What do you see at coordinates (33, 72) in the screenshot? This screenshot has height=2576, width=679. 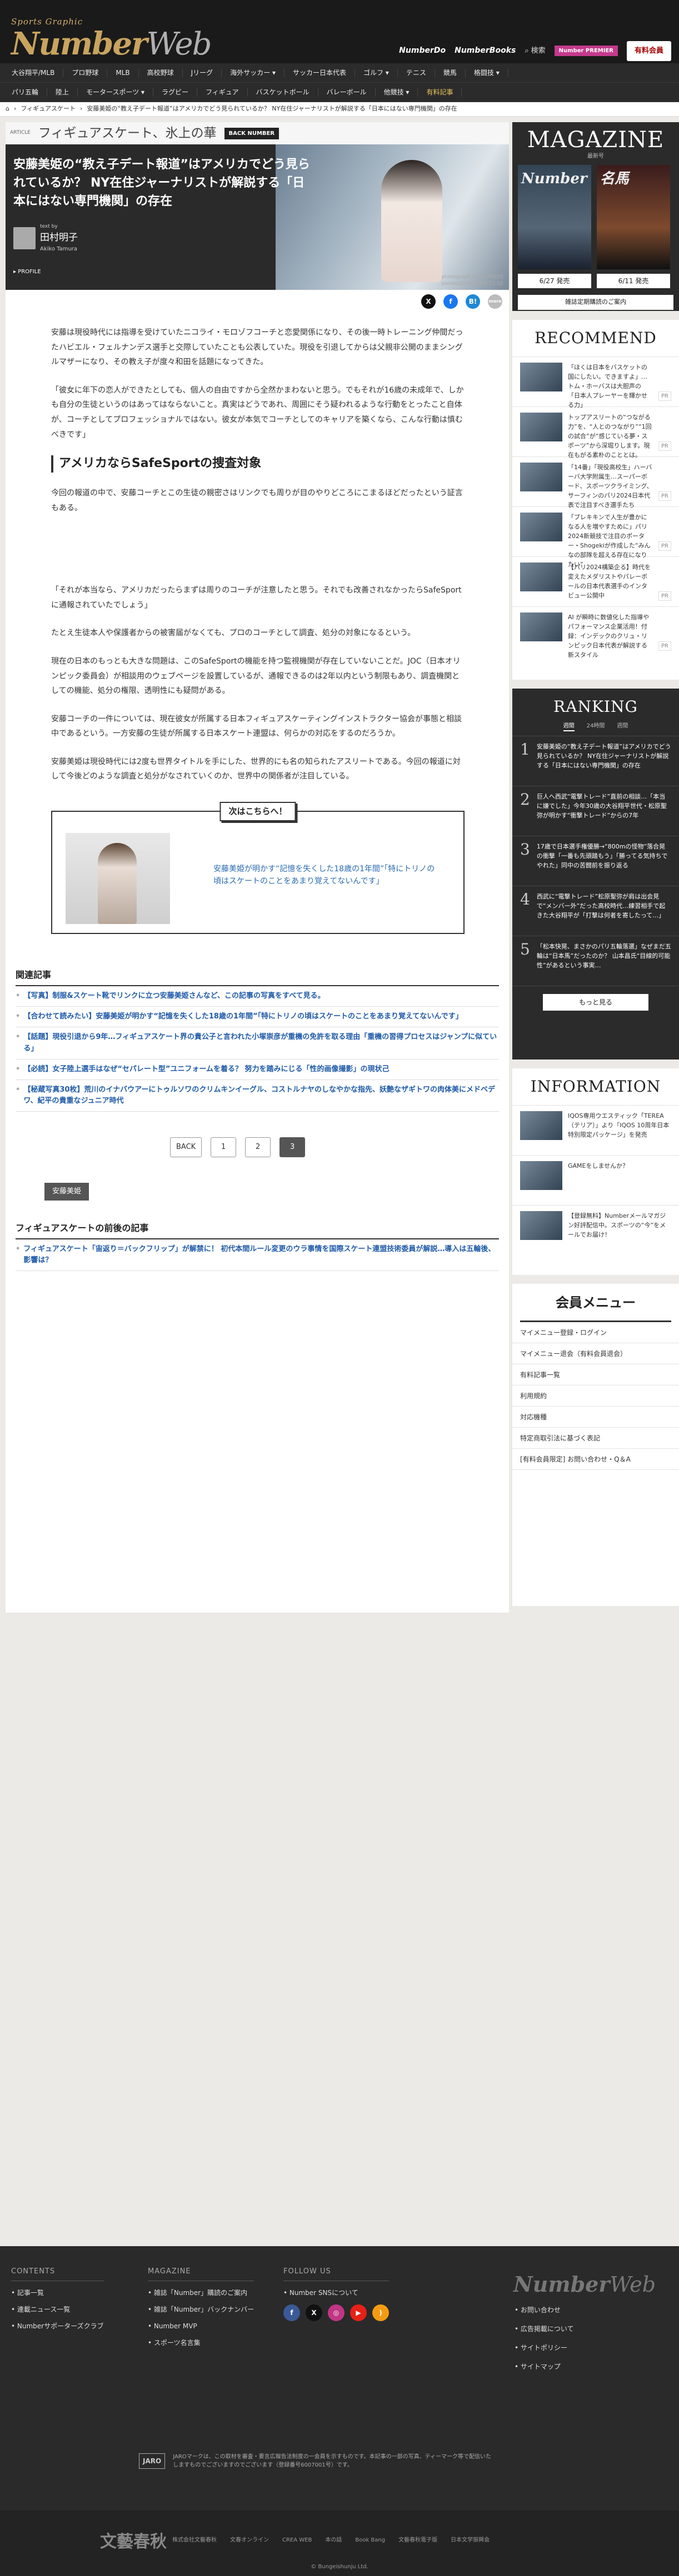 I see `nav-item: 大谷翔平/MLB` at bounding box center [33, 72].